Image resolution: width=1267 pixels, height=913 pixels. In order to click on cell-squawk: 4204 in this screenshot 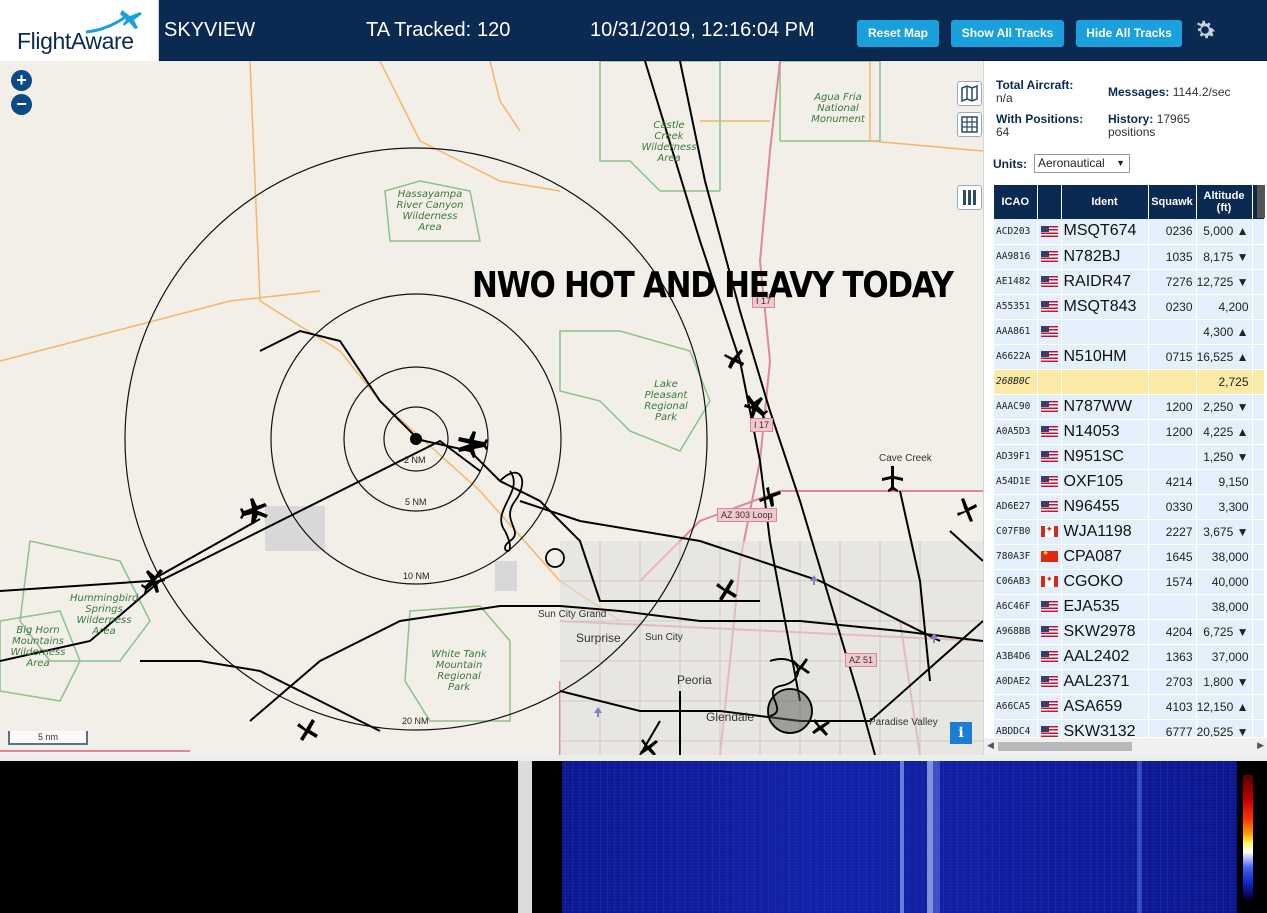, I will do `click(1172, 632)`.